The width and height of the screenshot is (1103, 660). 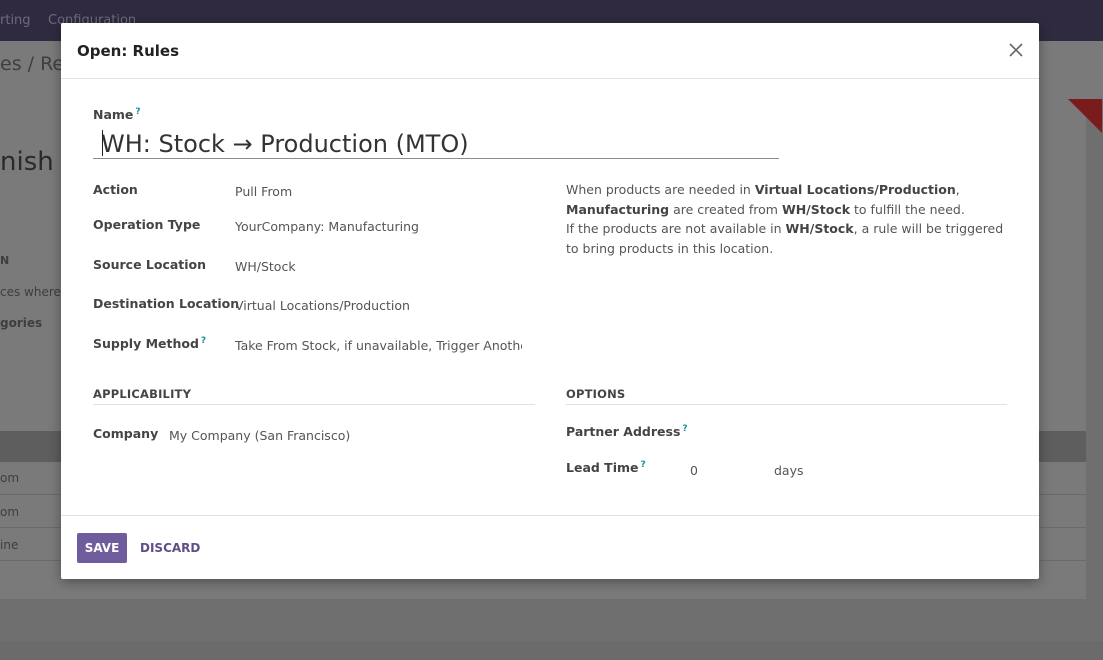 I want to click on source-location-field: WH/Stock, so click(x=265, y=266).